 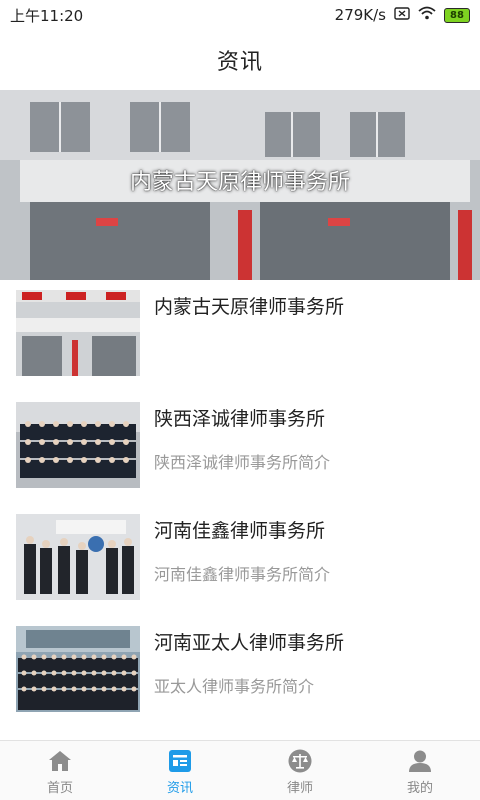 I want to click on status-time: 上午11:20, so click(x=47, y=15).